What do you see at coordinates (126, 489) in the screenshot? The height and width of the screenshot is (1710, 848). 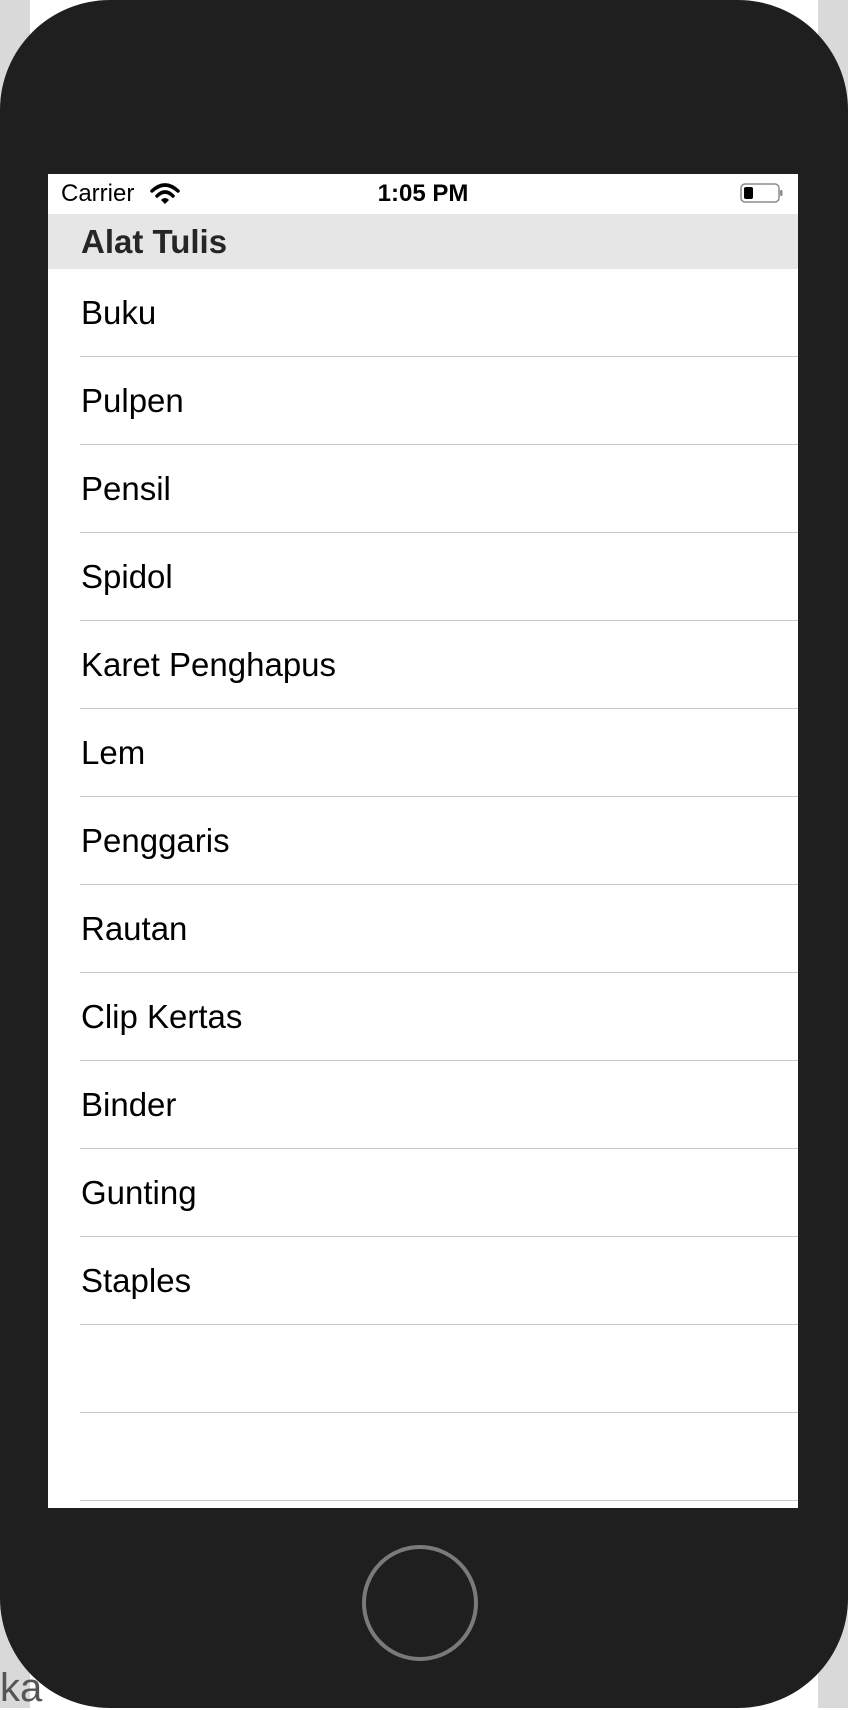 I see `list-item-label: Pensil` at bounding box center [126, 489].